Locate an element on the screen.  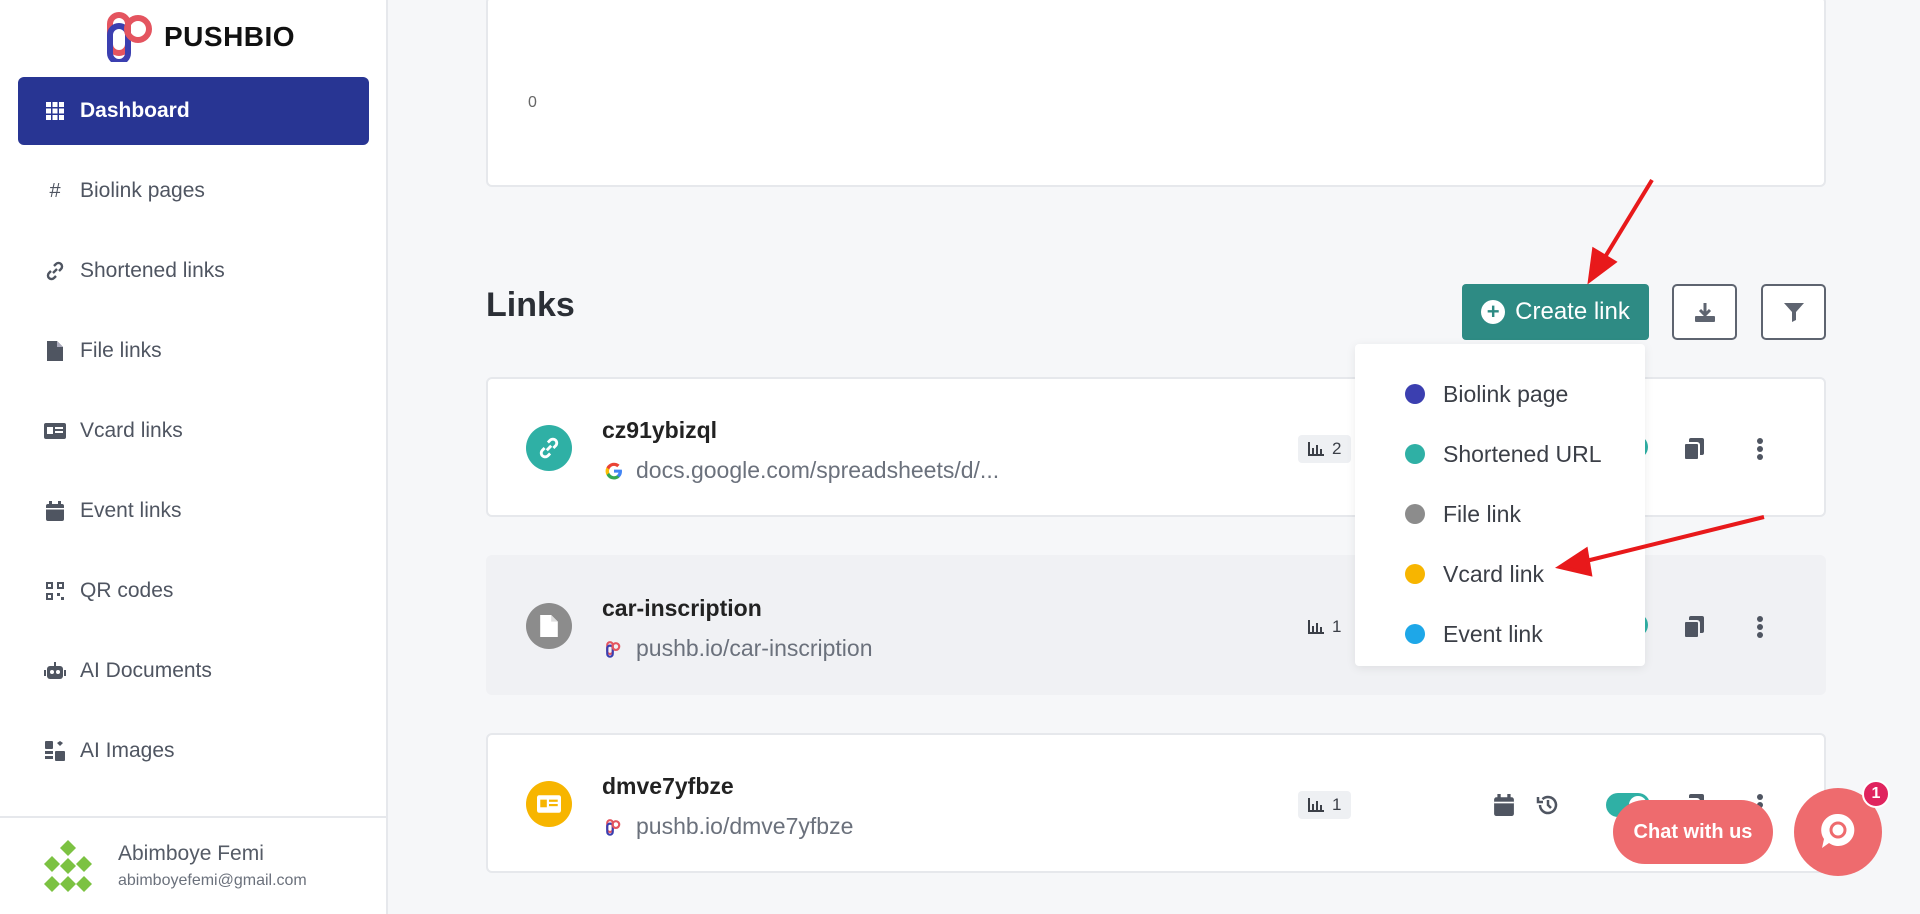
download-button is located at coordinates (1704, 312).